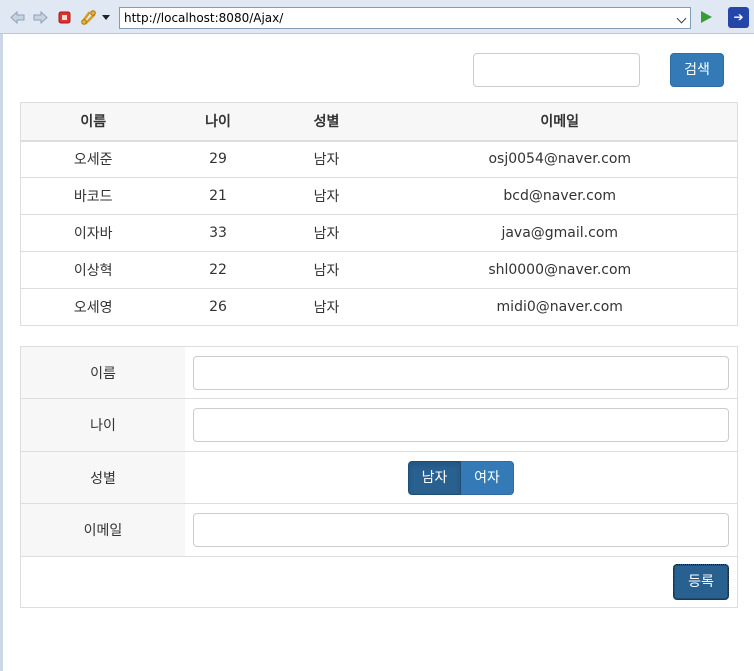 Image resolution: width=754 pixels, height=671 pixels. Describe the element at coordinates (560, 270) in the screenshot. I see `cell-email: shl0000@naver.com` at that location.